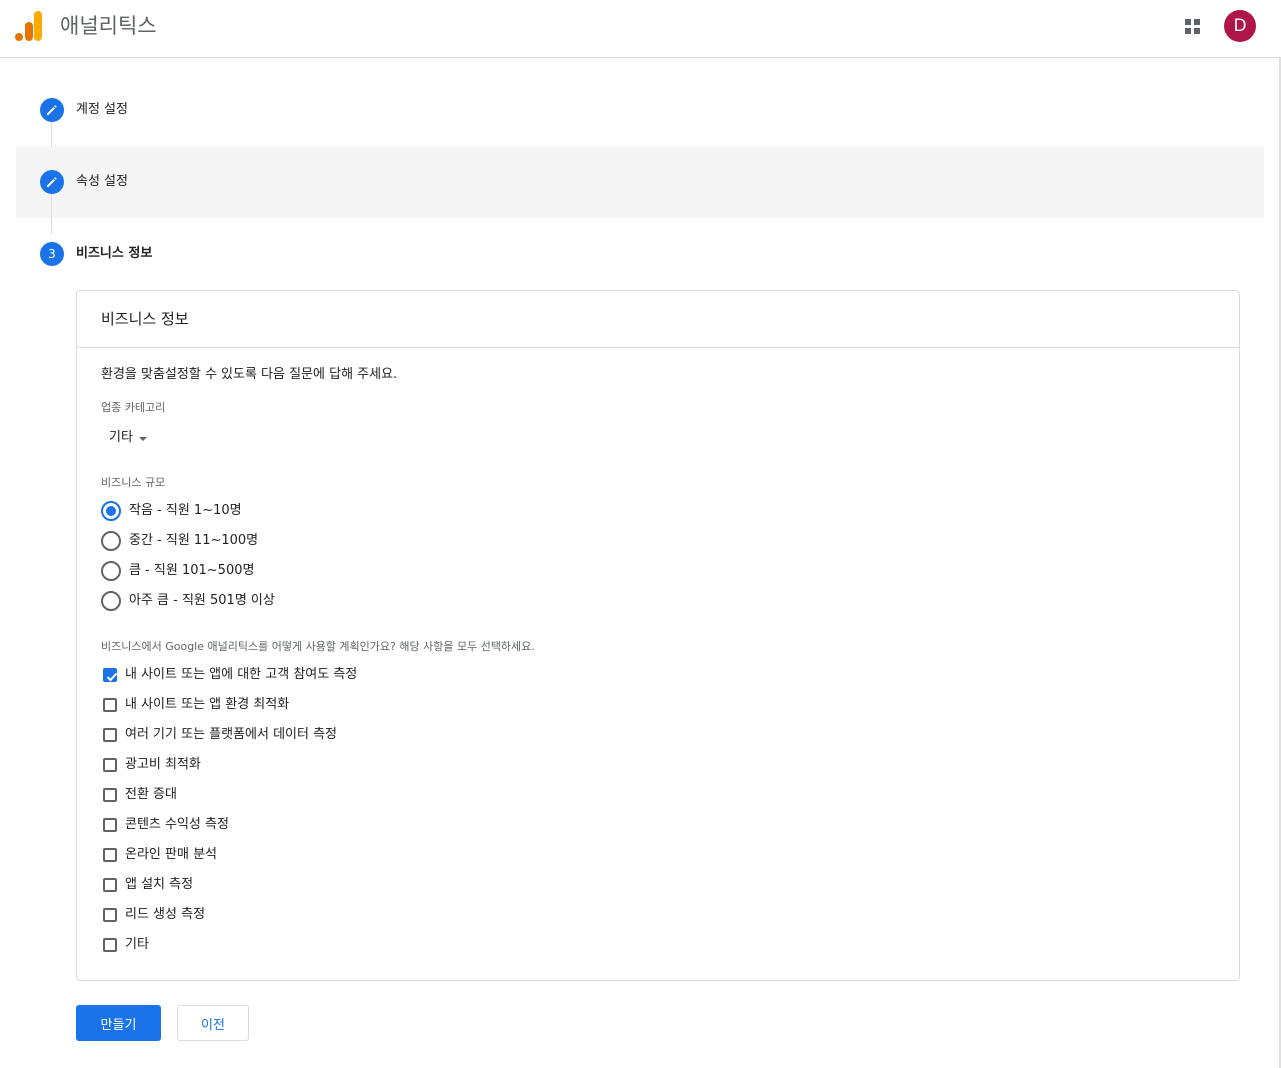 The height and width of the screenshot is (1068, 1281). Describe the element at coordinates (640, 182) in the screenshot. I see `step-property-setup: 속성 설정` at that location.